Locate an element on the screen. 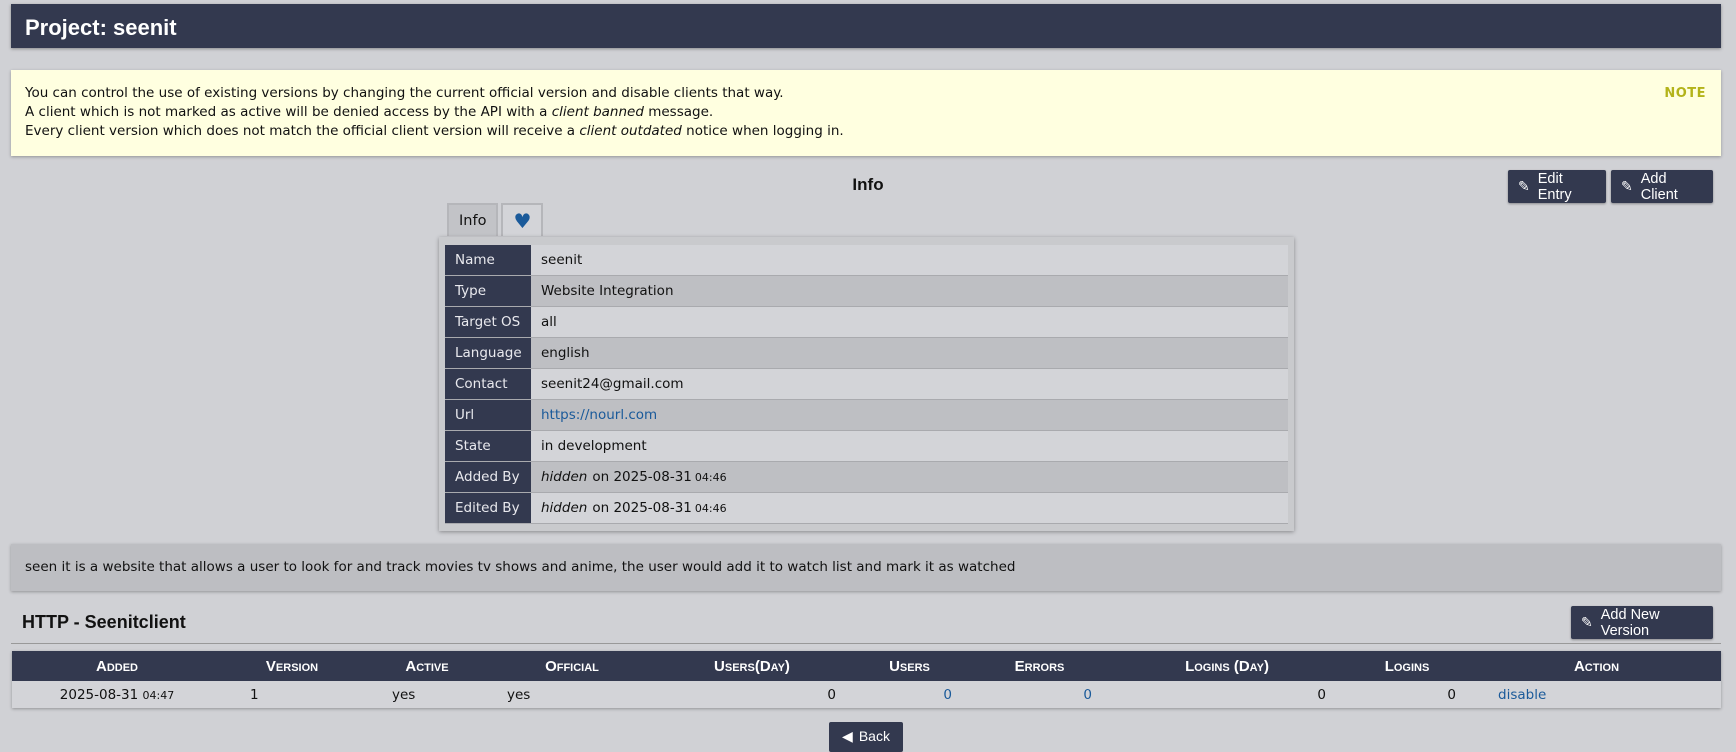 The height and width of the screenshot is (752, 1736). info-row-state: State in development is located at coordinates (866, 446).